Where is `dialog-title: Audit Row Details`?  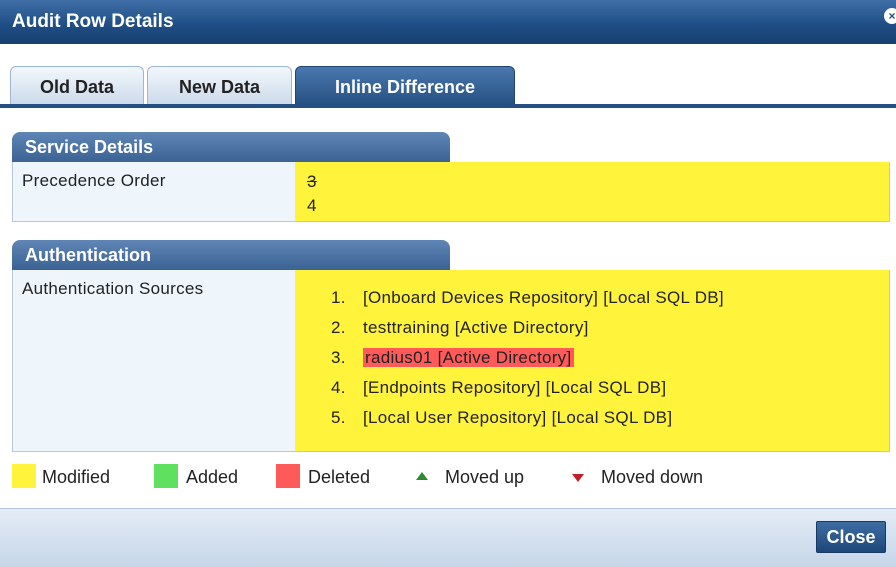 dialog-title: Audit Row Details is located at coordinates (93, 21).